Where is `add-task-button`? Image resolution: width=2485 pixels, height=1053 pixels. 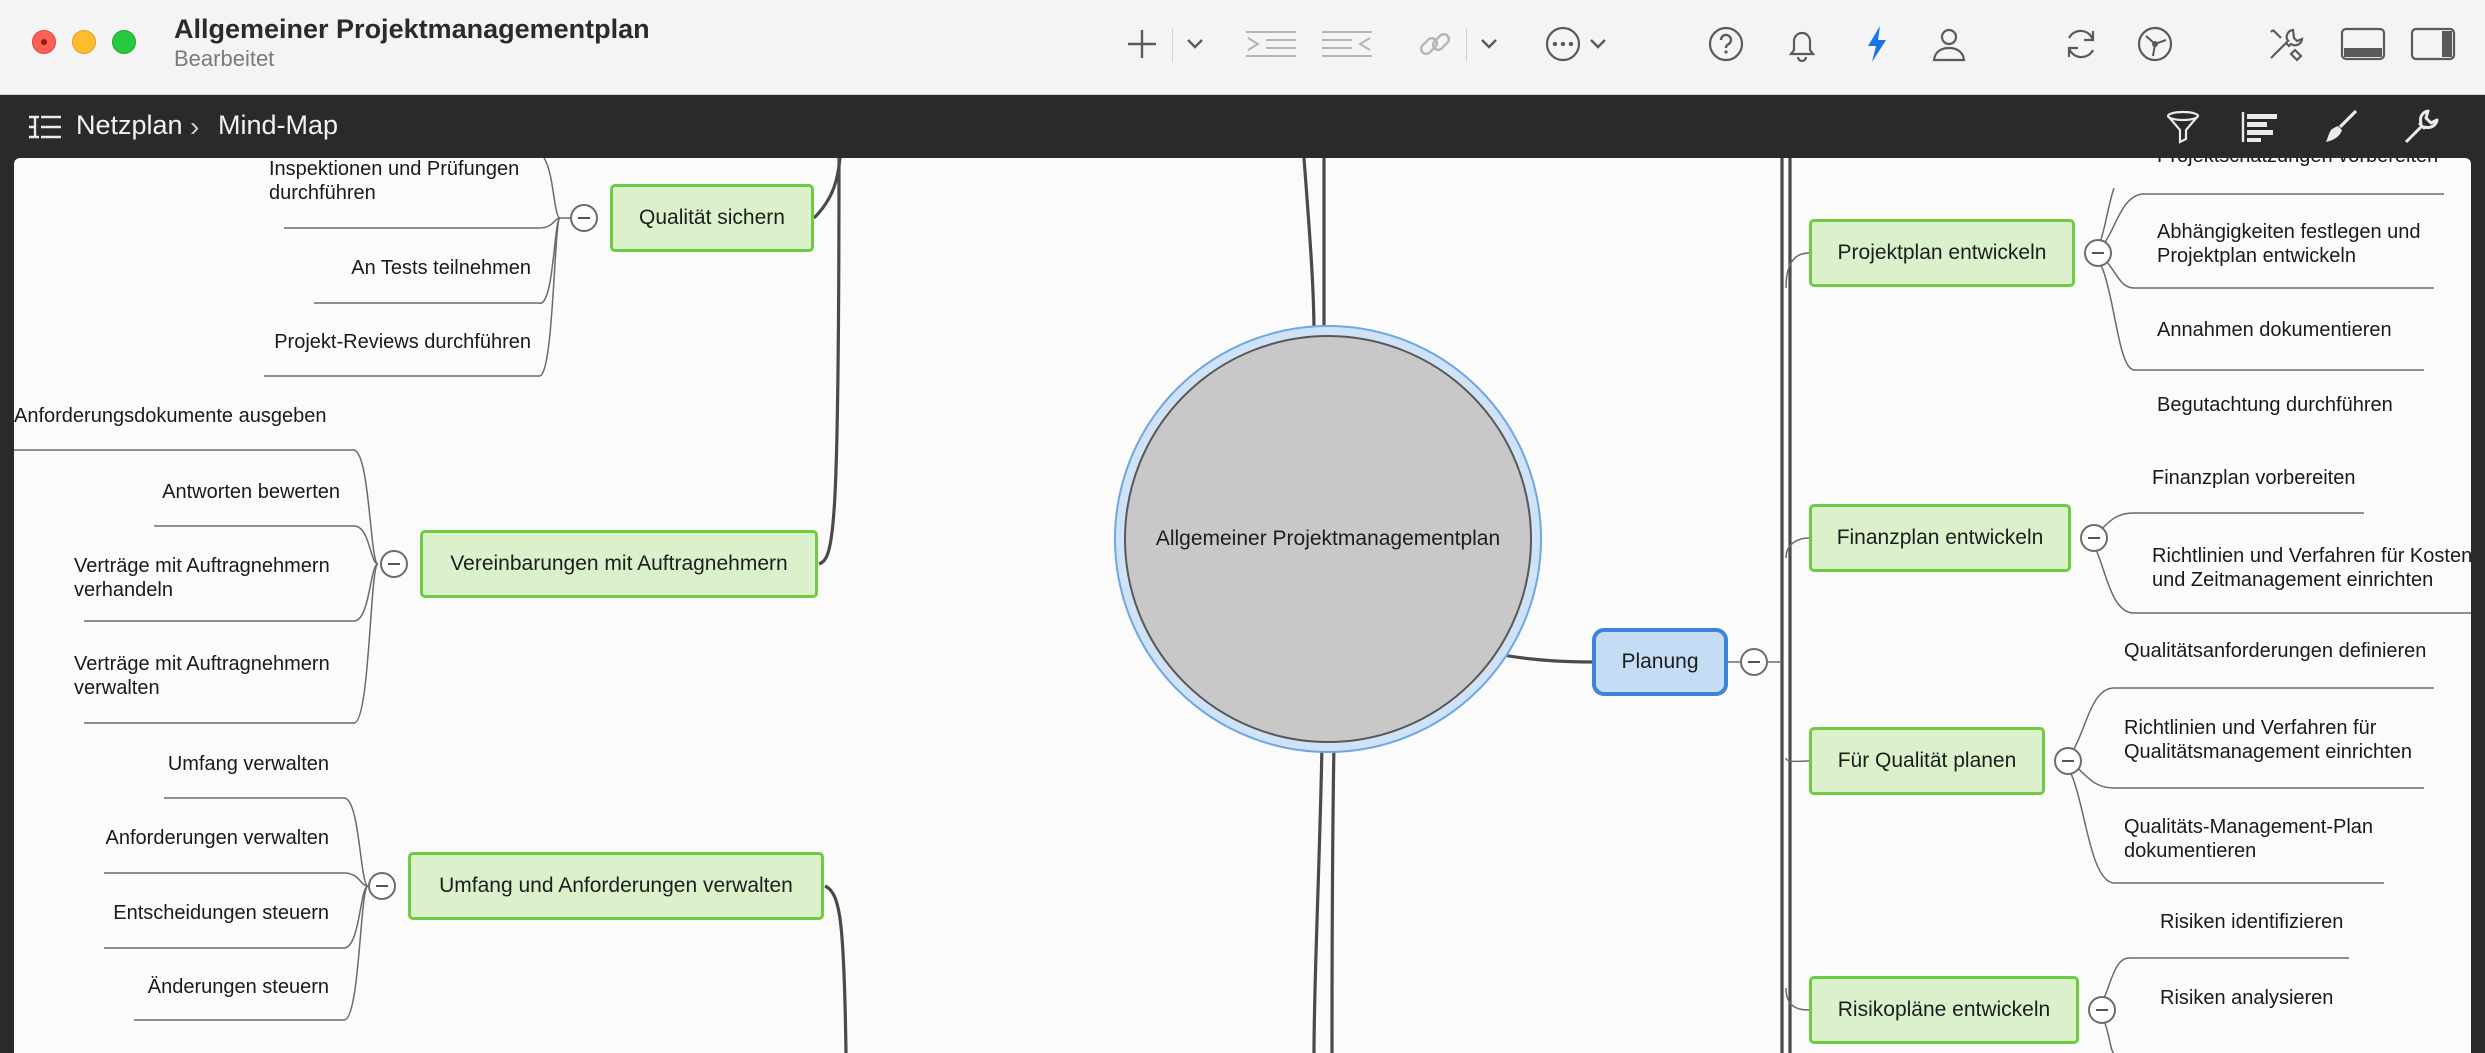 add-task-button is located at coordinates (1142, 44).